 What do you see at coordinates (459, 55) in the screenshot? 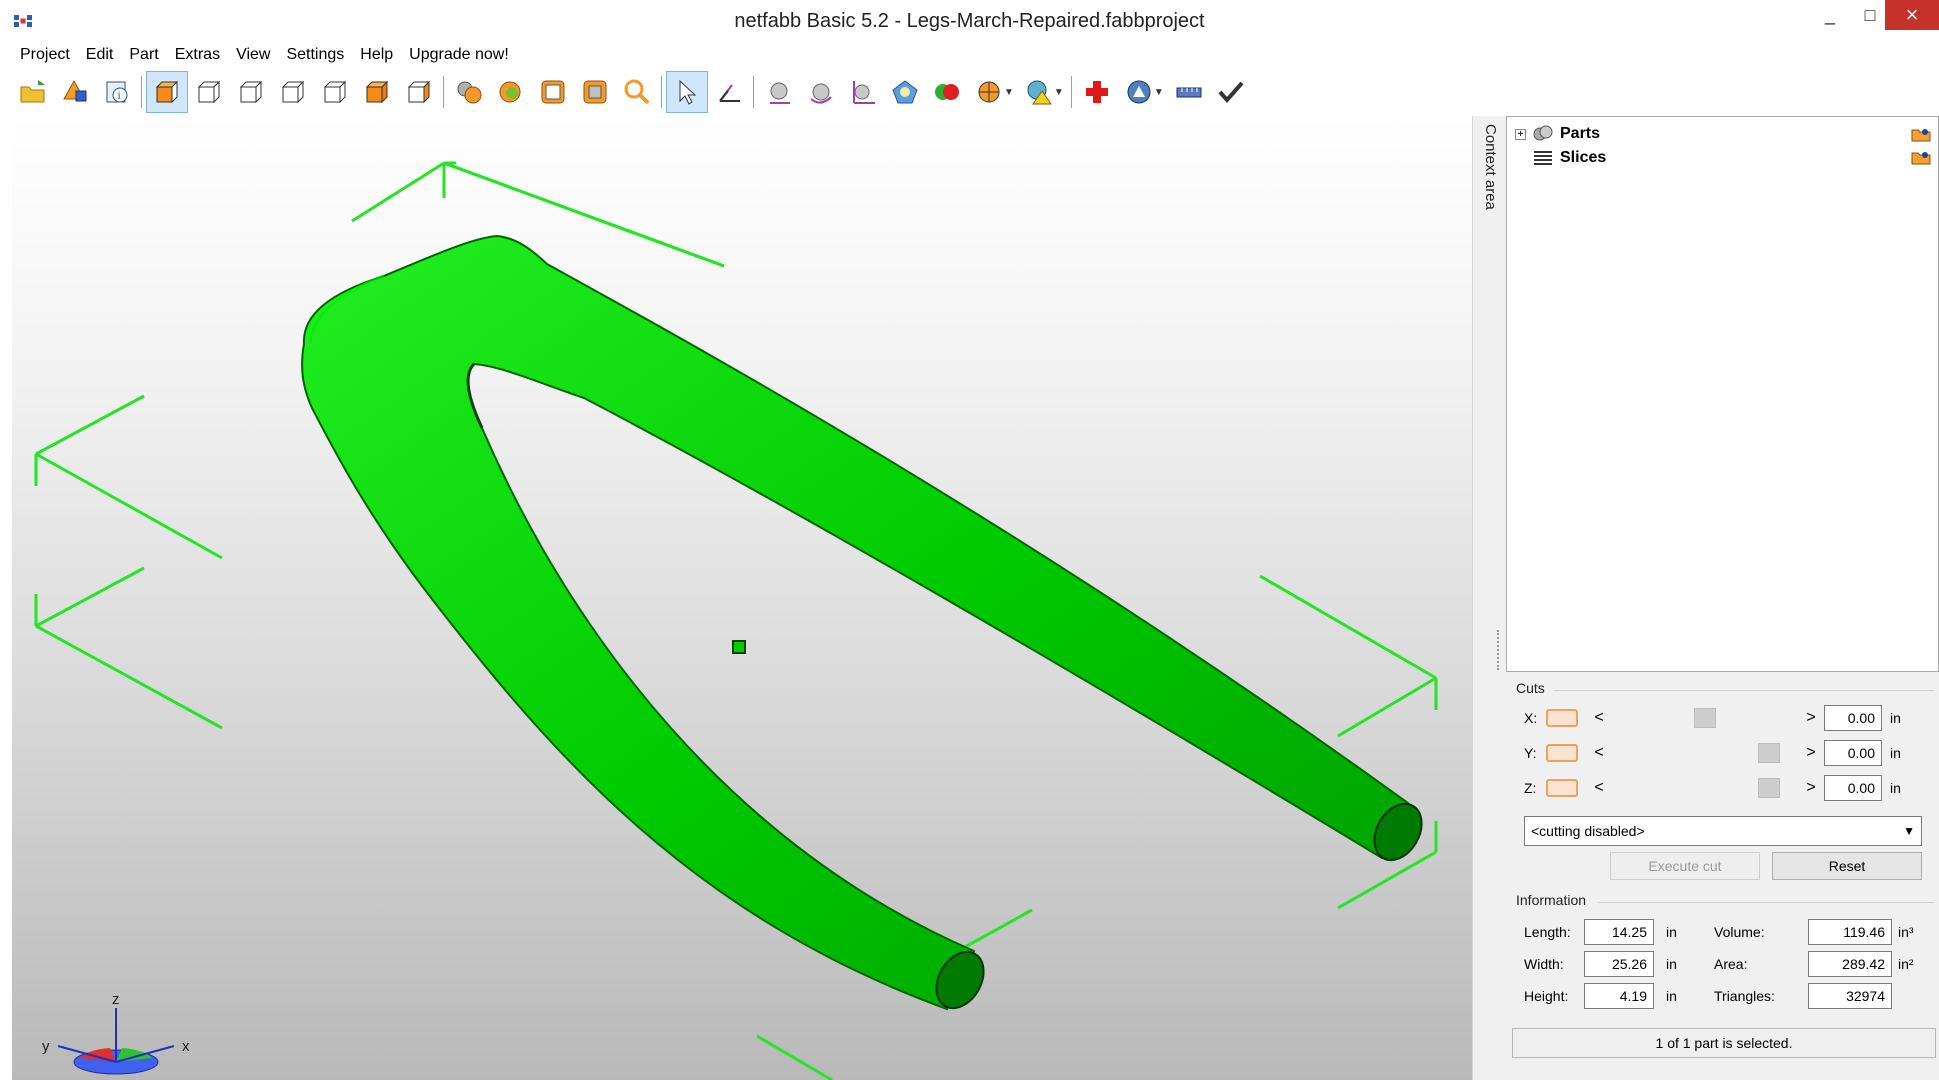
I see `menu-upgrade: Upgrade now!` at bounding box center [459, 55].